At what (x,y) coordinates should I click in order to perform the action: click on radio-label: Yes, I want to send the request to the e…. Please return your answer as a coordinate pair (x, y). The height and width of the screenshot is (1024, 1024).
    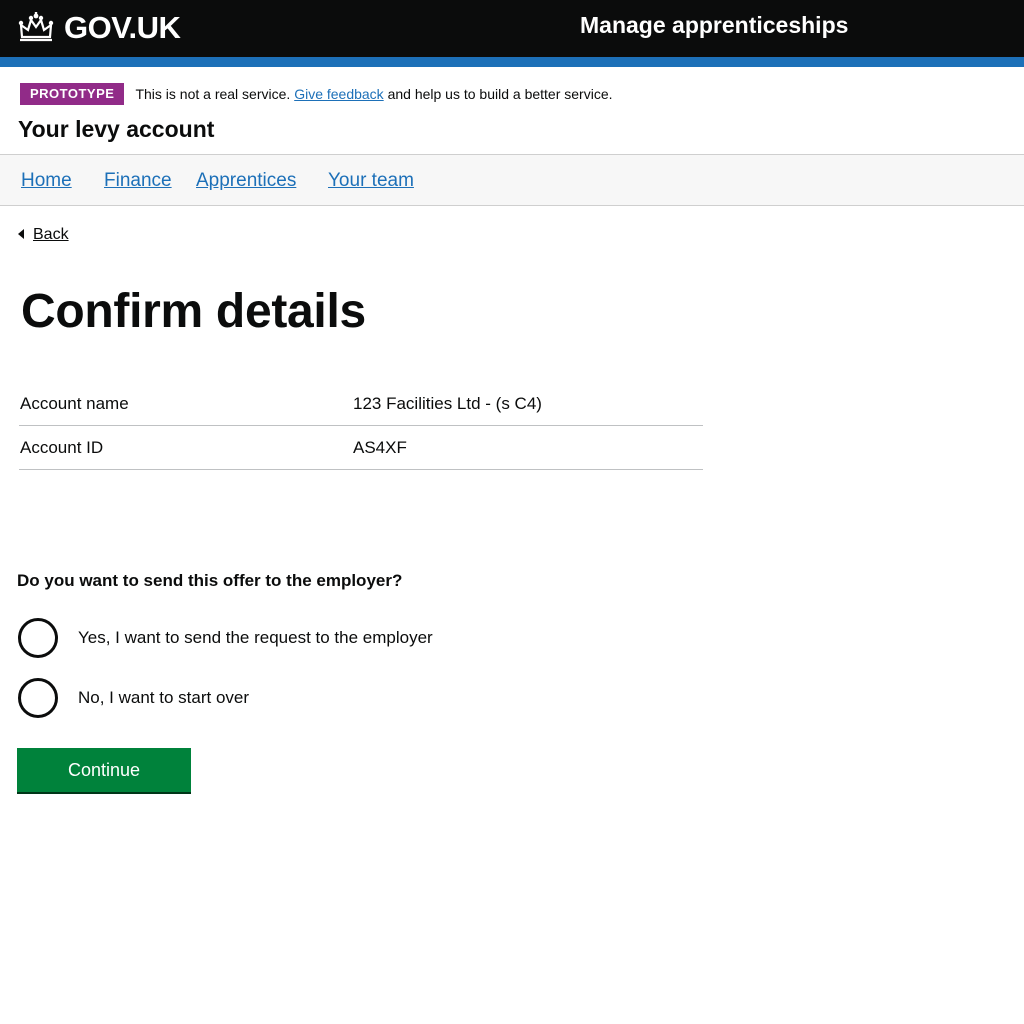
    Looking at the image, I should click on (255, 637).